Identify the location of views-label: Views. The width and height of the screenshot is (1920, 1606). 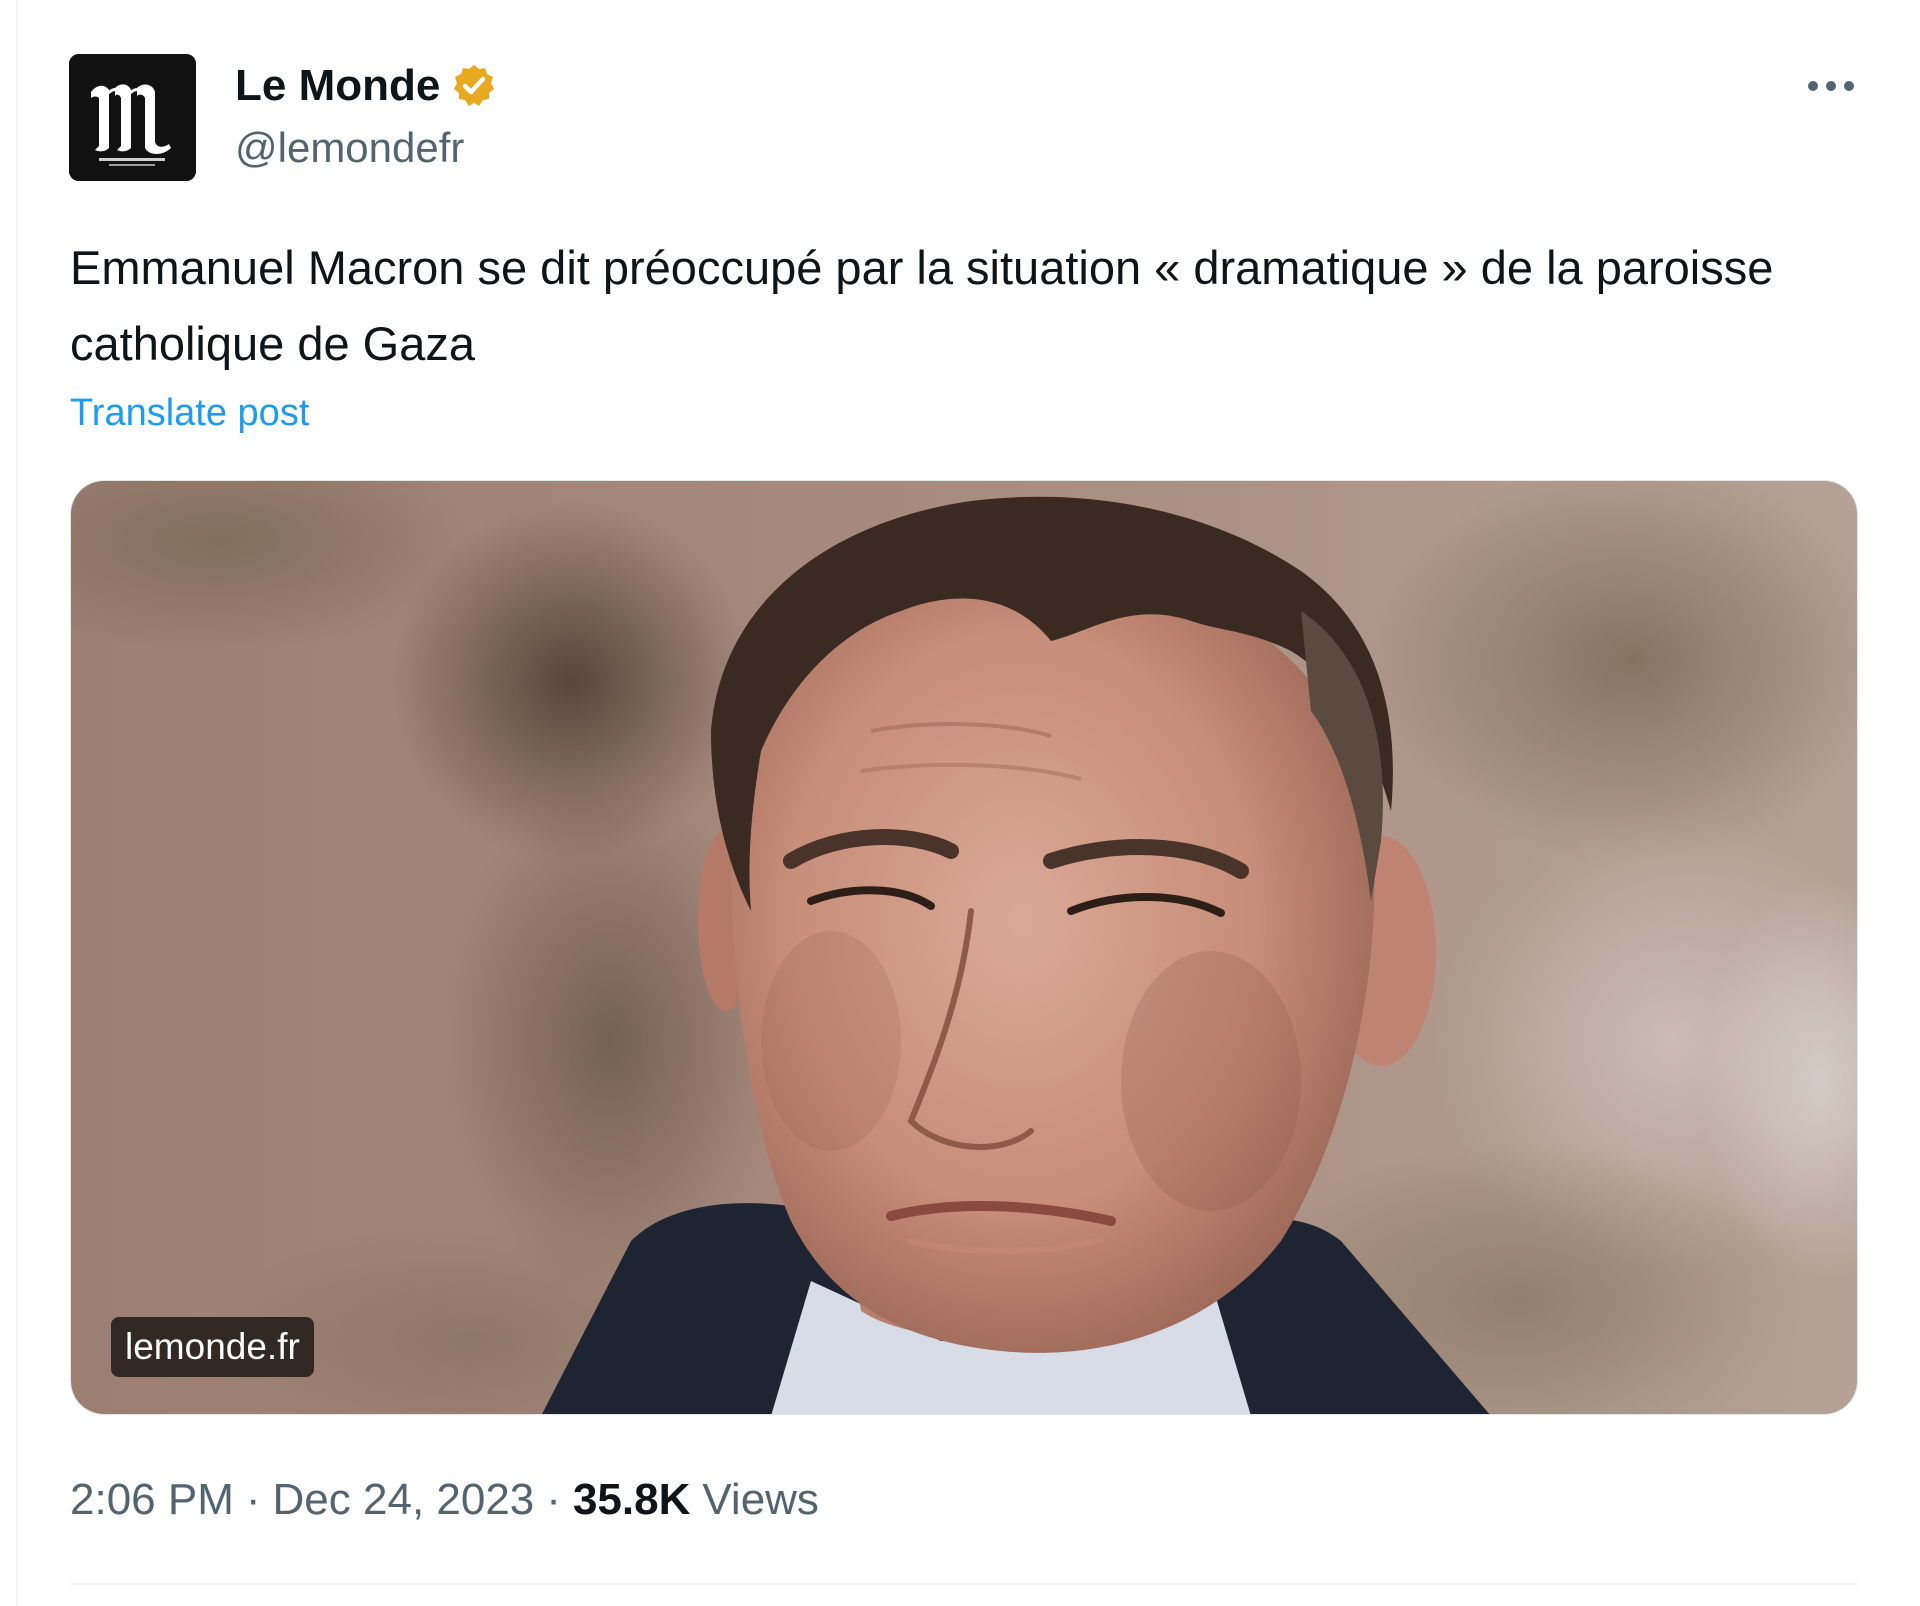
(760, 1500).